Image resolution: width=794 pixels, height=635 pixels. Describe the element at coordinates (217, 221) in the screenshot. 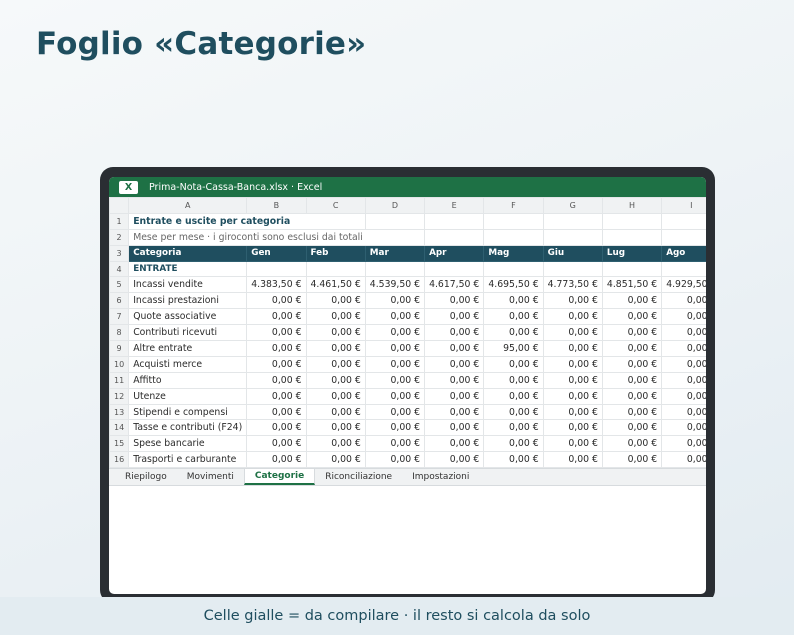

I see `sheet-title-cell: Entrate e uscite per categoria` at that location.